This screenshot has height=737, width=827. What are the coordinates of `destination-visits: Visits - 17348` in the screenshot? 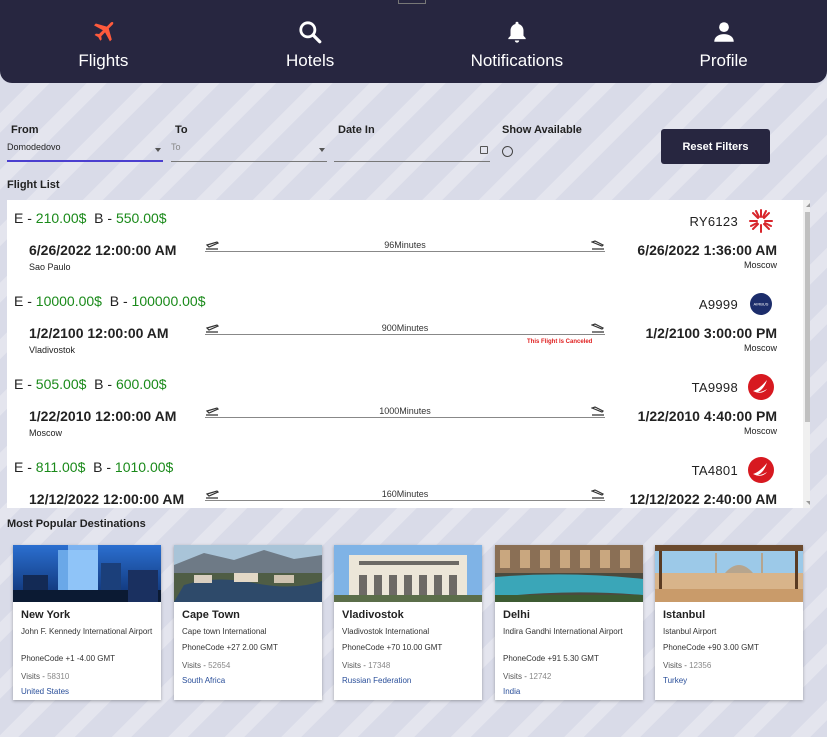 It's located at (366, 665).